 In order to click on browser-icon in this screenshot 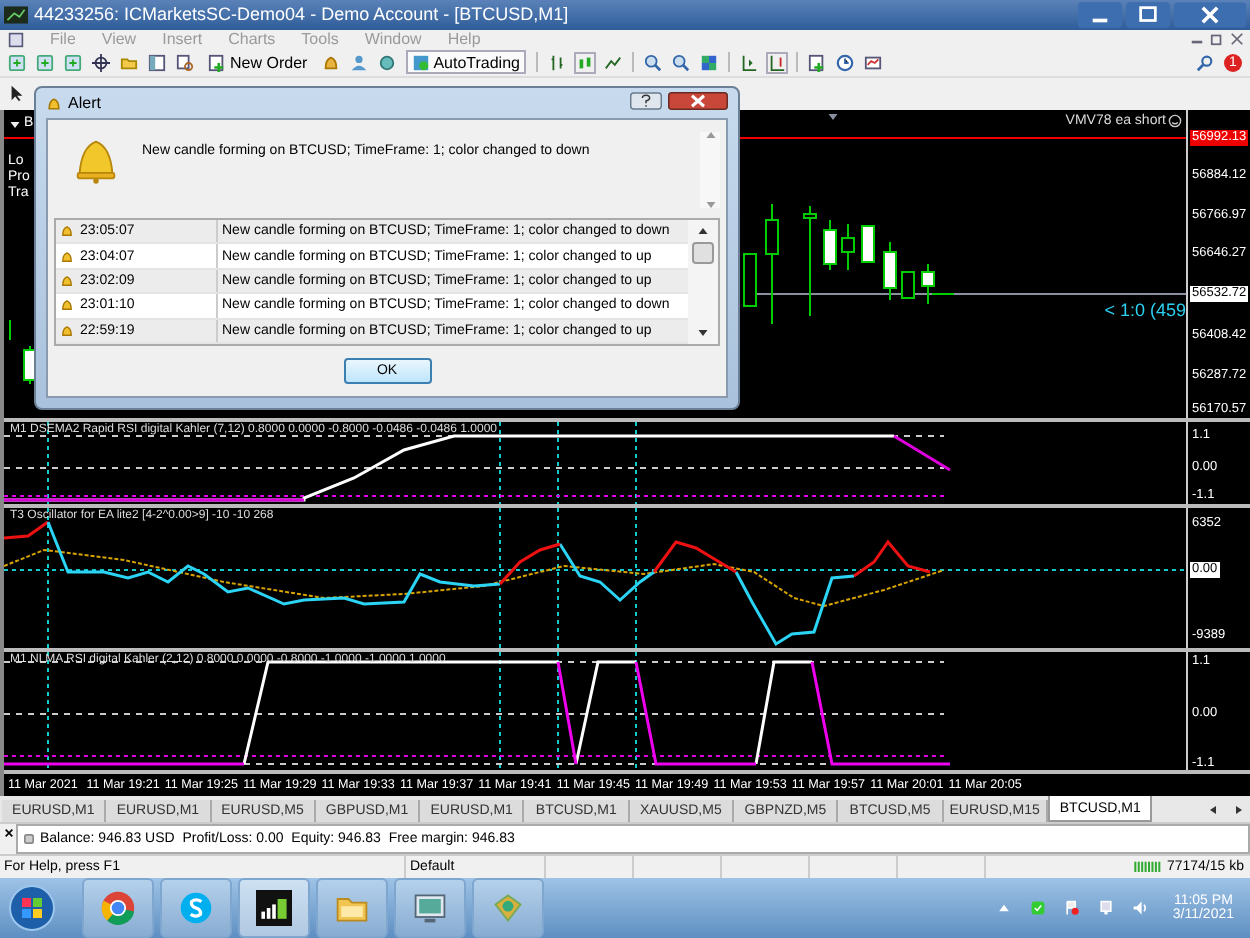, I will do `click(118, 908)`.